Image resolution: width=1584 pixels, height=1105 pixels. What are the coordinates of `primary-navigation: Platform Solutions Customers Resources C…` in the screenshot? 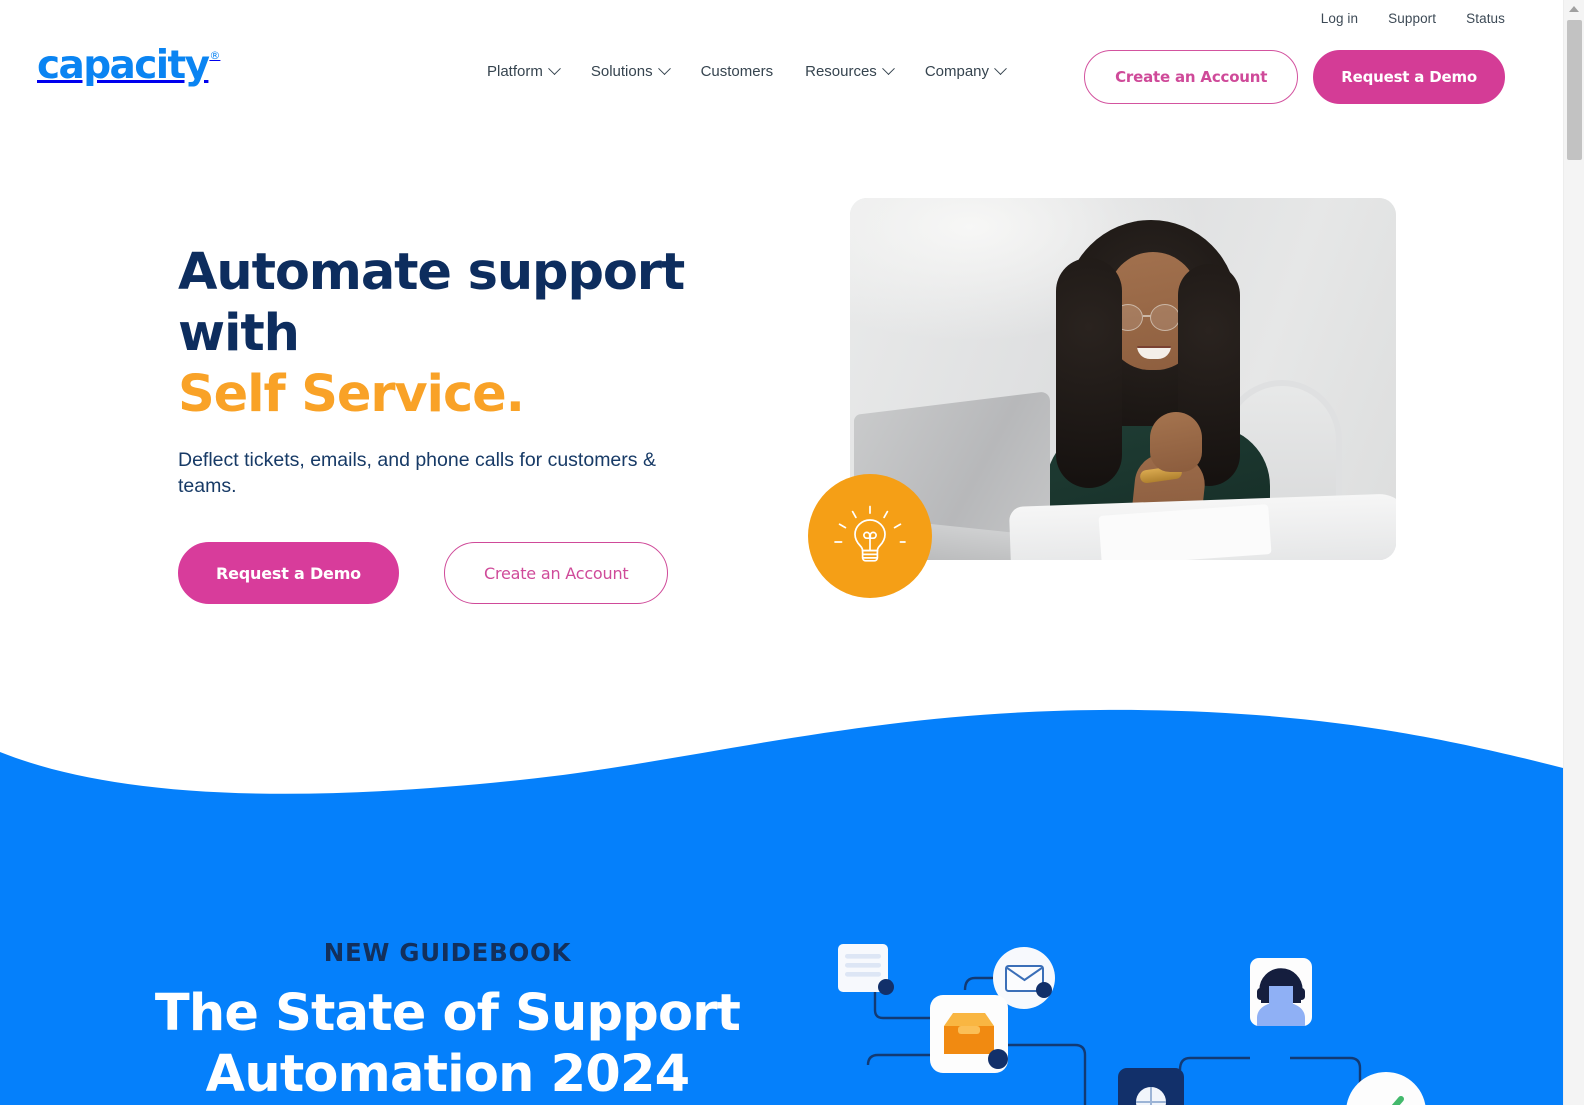 It's located at (754, 71).